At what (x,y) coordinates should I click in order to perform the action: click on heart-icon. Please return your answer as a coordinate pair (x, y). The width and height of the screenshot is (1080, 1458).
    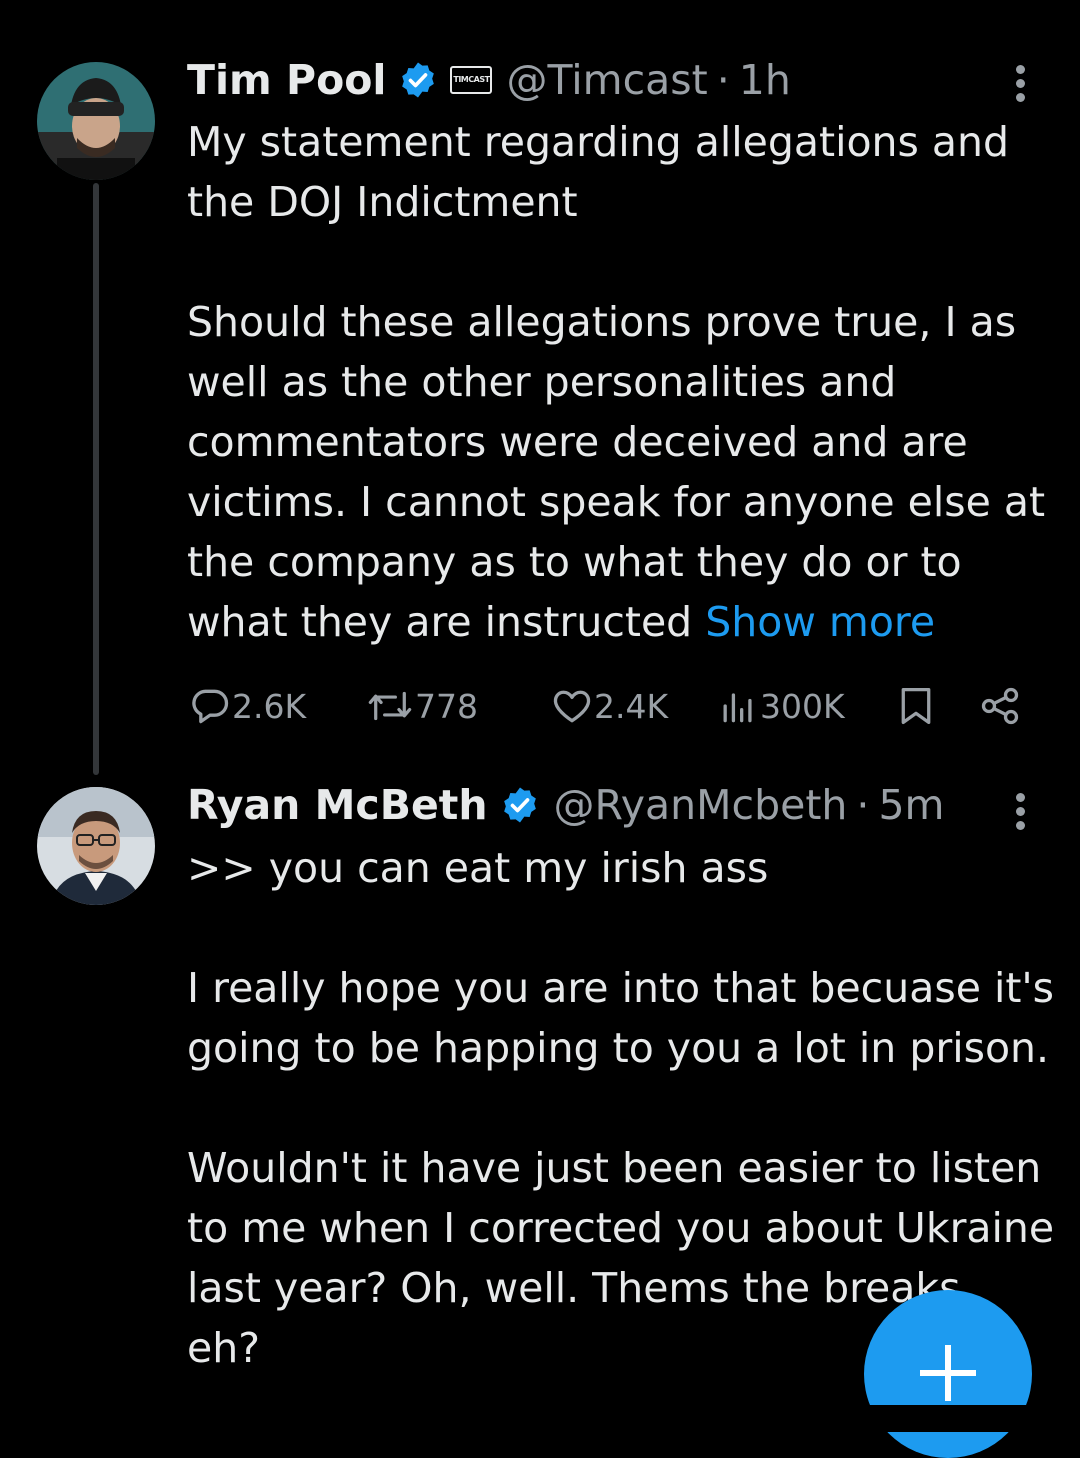
    Looking at the image, I should click on (572, 706).